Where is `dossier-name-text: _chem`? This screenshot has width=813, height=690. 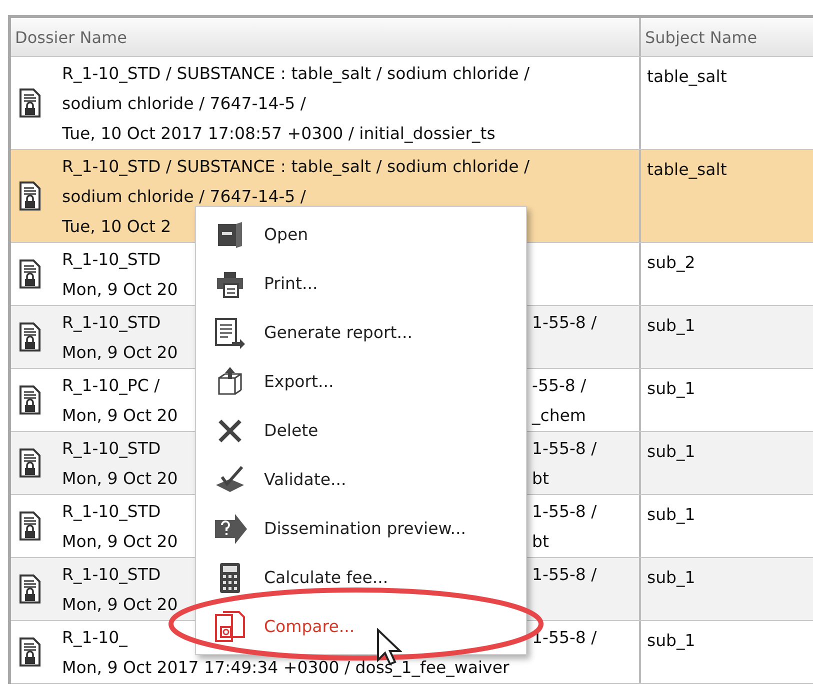 dossier-name-text: _chem is located at coordinates (559, 415).